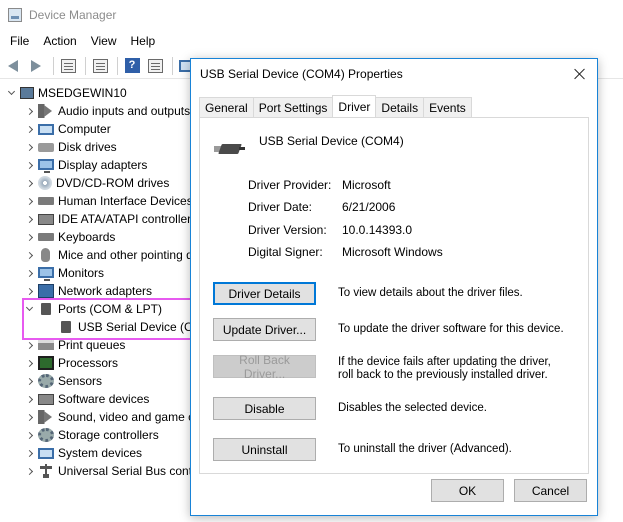  What do you see at coordinates (226, 107) in the screenshot?
I see `tab-general: General` at bounding box center [226, 107].